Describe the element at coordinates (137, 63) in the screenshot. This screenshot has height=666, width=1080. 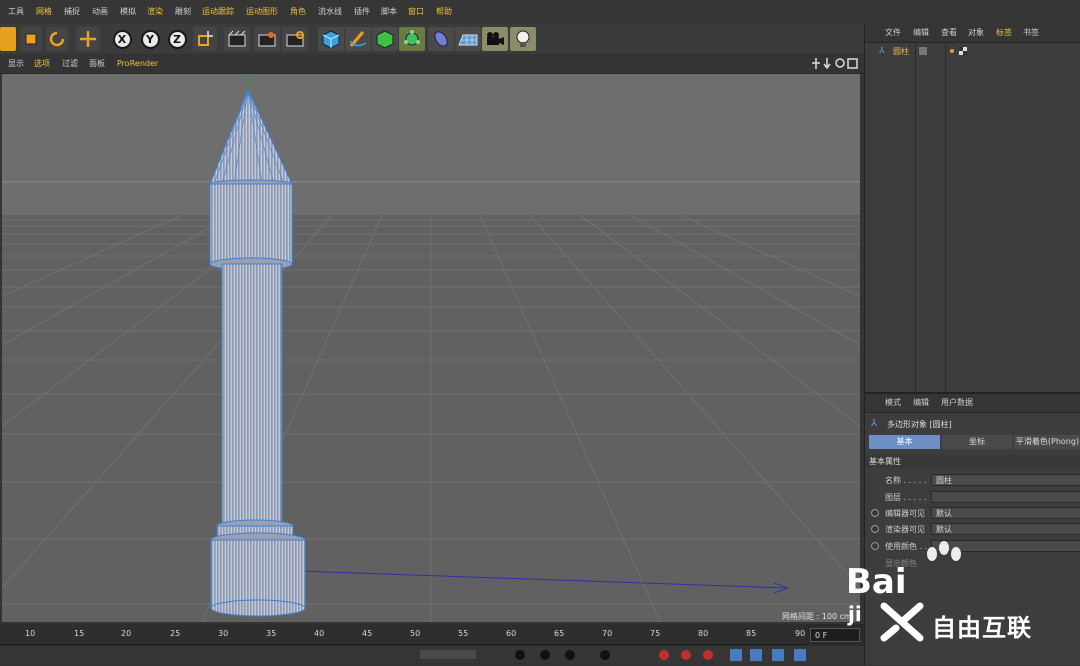
I see `vp-menu-prorender: ProRender` at that location.